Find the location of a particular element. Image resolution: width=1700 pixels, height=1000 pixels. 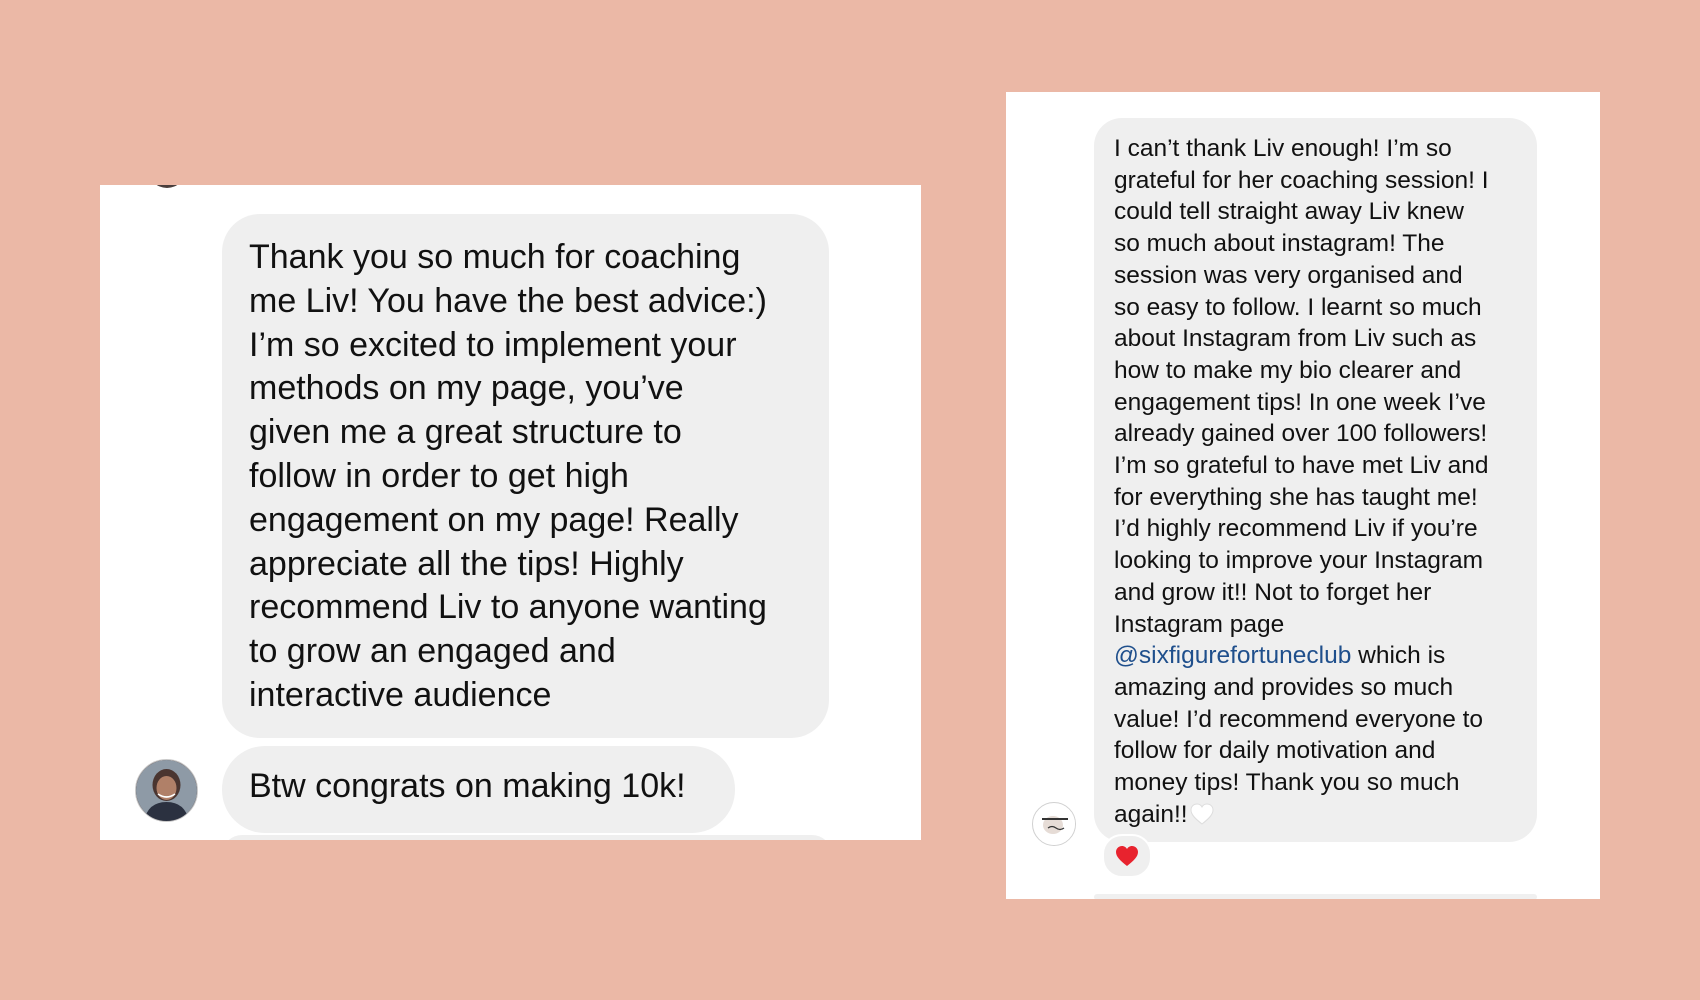

white-heart-icon is located at coordinates (1202, 813).